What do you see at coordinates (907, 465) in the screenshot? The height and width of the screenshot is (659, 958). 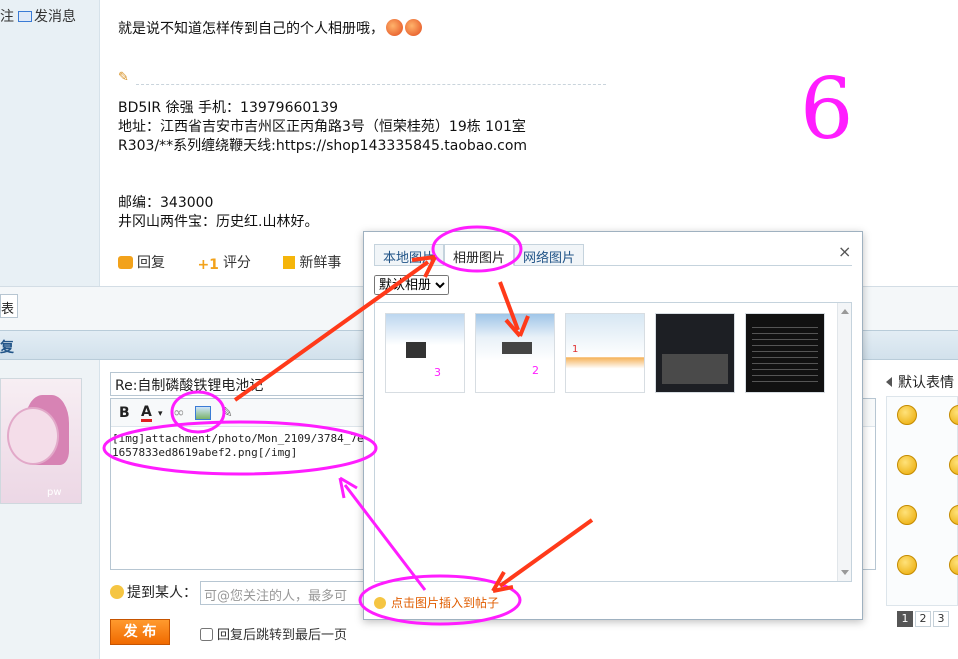 I see `laugh-emoticon-icon` at bounding box center [907, 465].